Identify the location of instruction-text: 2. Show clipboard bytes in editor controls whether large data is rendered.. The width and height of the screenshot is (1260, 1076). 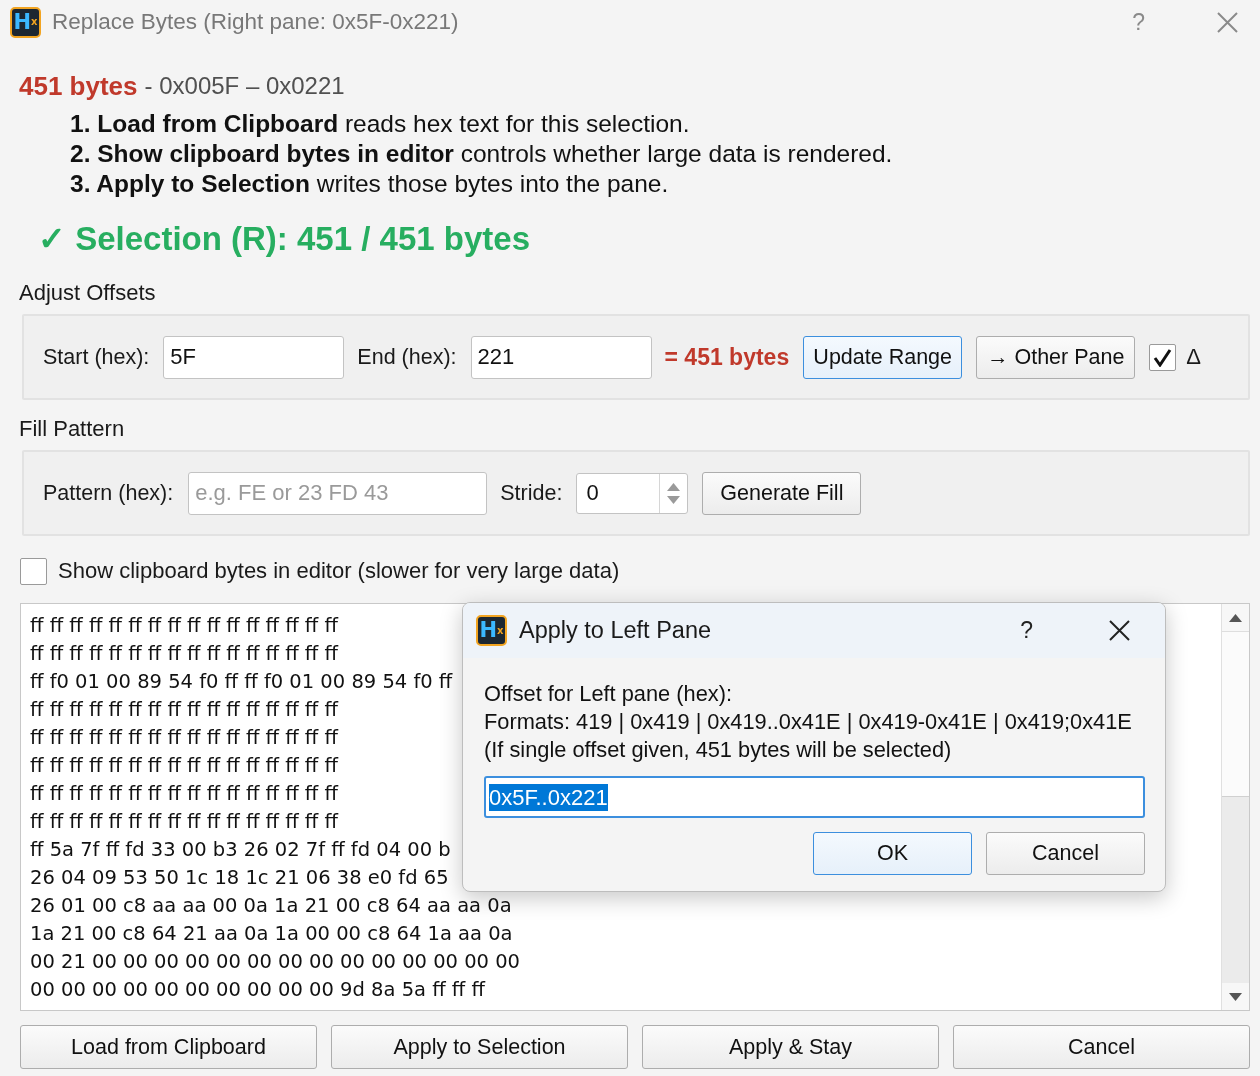
(481, 154).